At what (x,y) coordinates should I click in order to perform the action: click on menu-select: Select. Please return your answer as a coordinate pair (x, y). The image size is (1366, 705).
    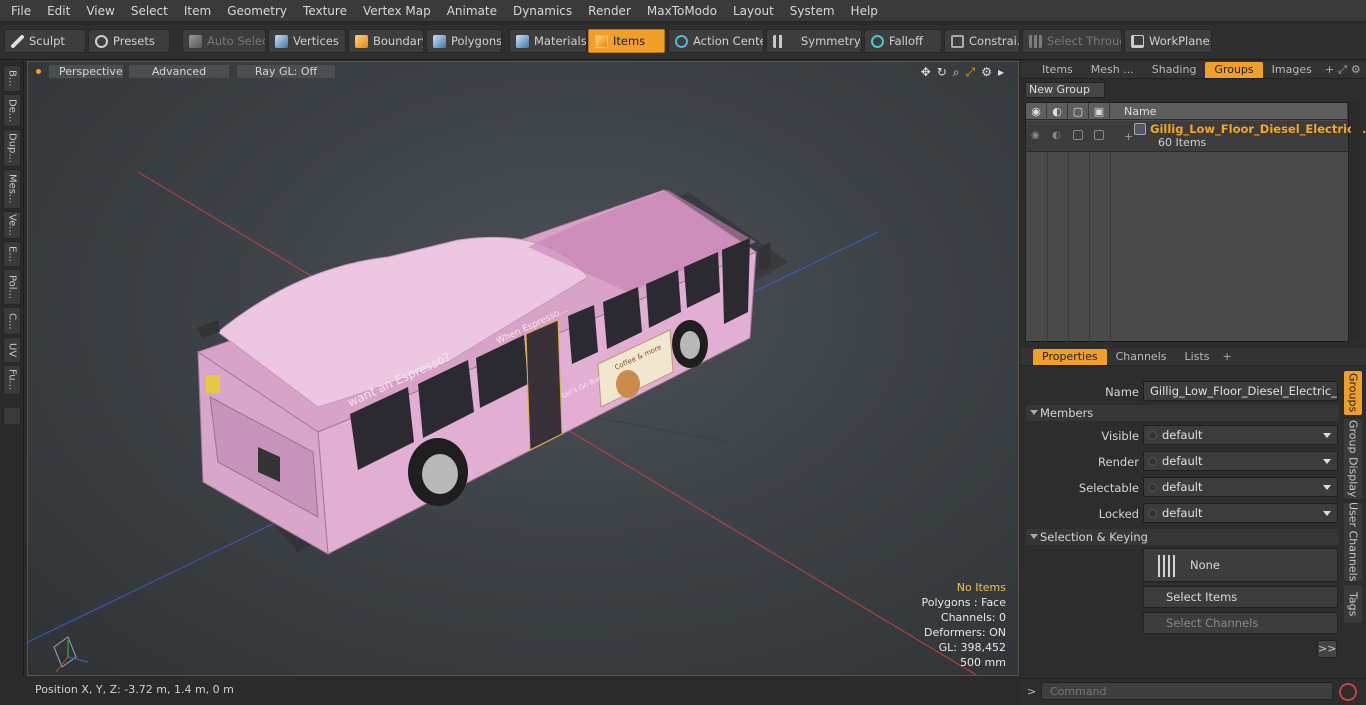
    Looking at the image, I should click on (149, 11).